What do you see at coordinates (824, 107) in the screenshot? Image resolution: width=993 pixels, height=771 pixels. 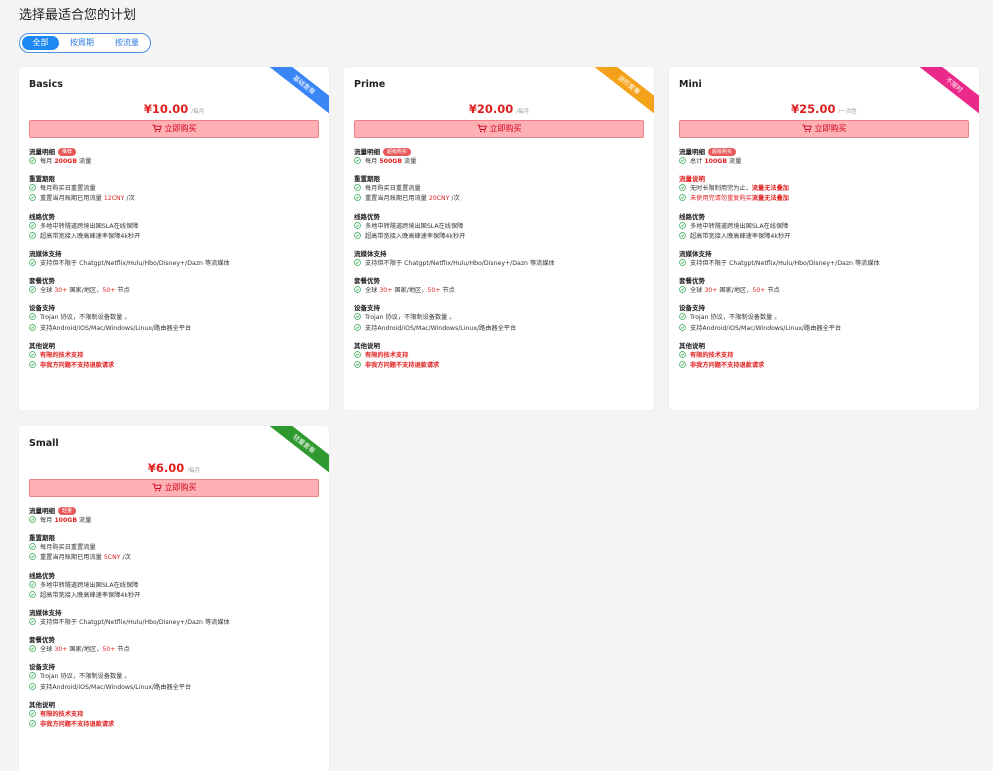 I see `price-row: ¥25.00/一次性` at bounding box center [824, 107].